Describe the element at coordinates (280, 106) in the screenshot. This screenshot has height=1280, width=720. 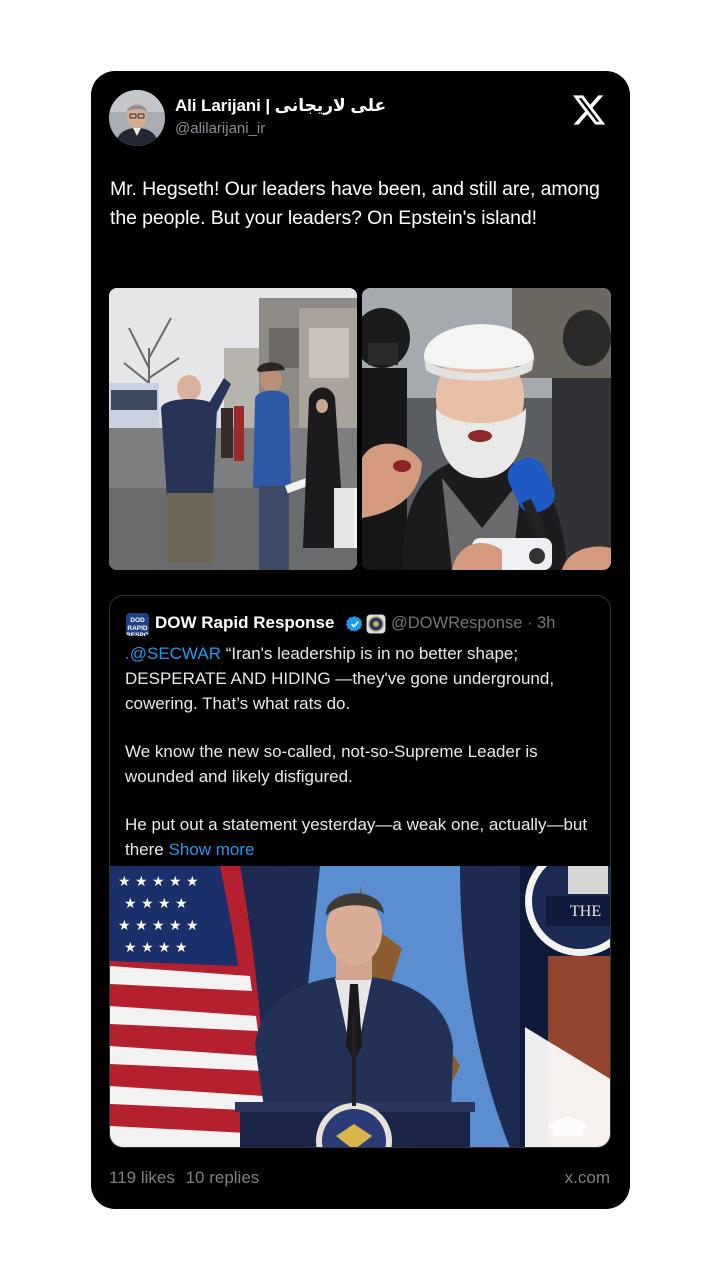
I see `author-name: Ali Larijani | علی لاریجانی` at that location.